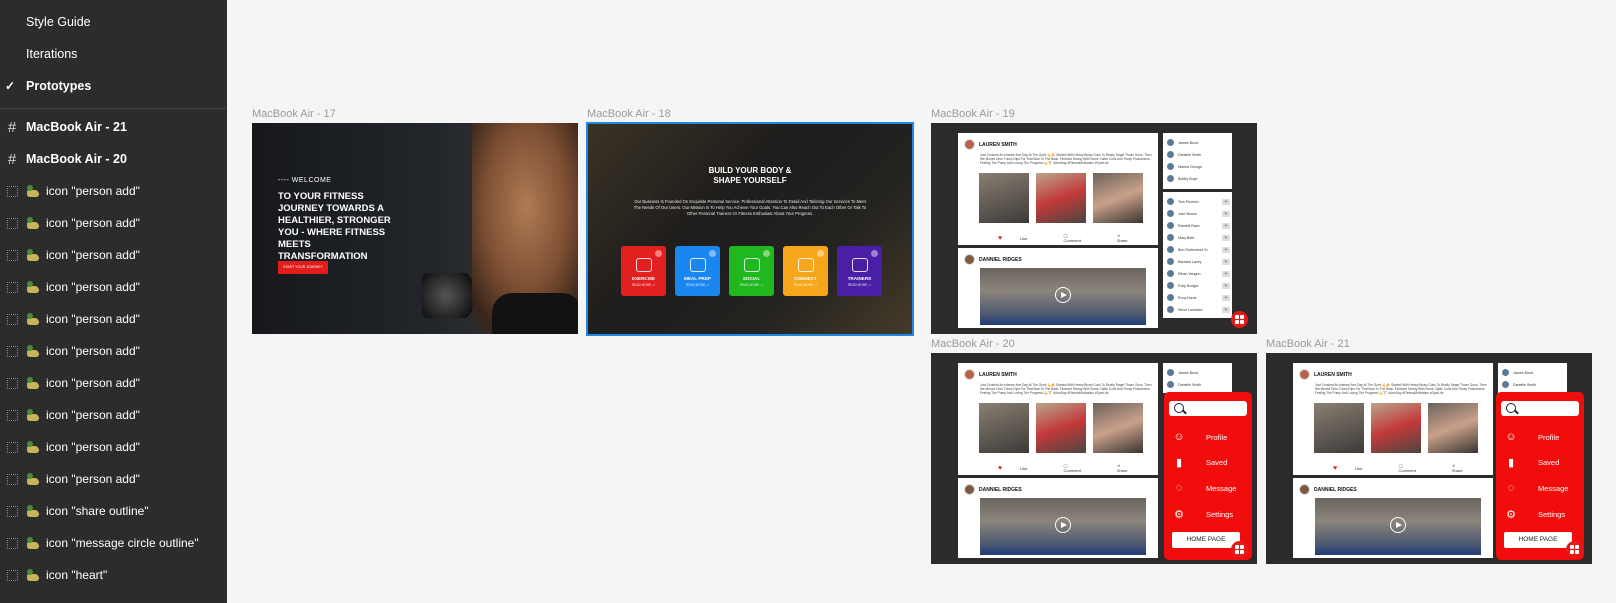 Image resolution: width=1616 pixels, height=603 pixels. Describe the element at coordinates (751, 271) in the screenshot. I see `card-social: SOCIAL READ MORE ->` at that location.